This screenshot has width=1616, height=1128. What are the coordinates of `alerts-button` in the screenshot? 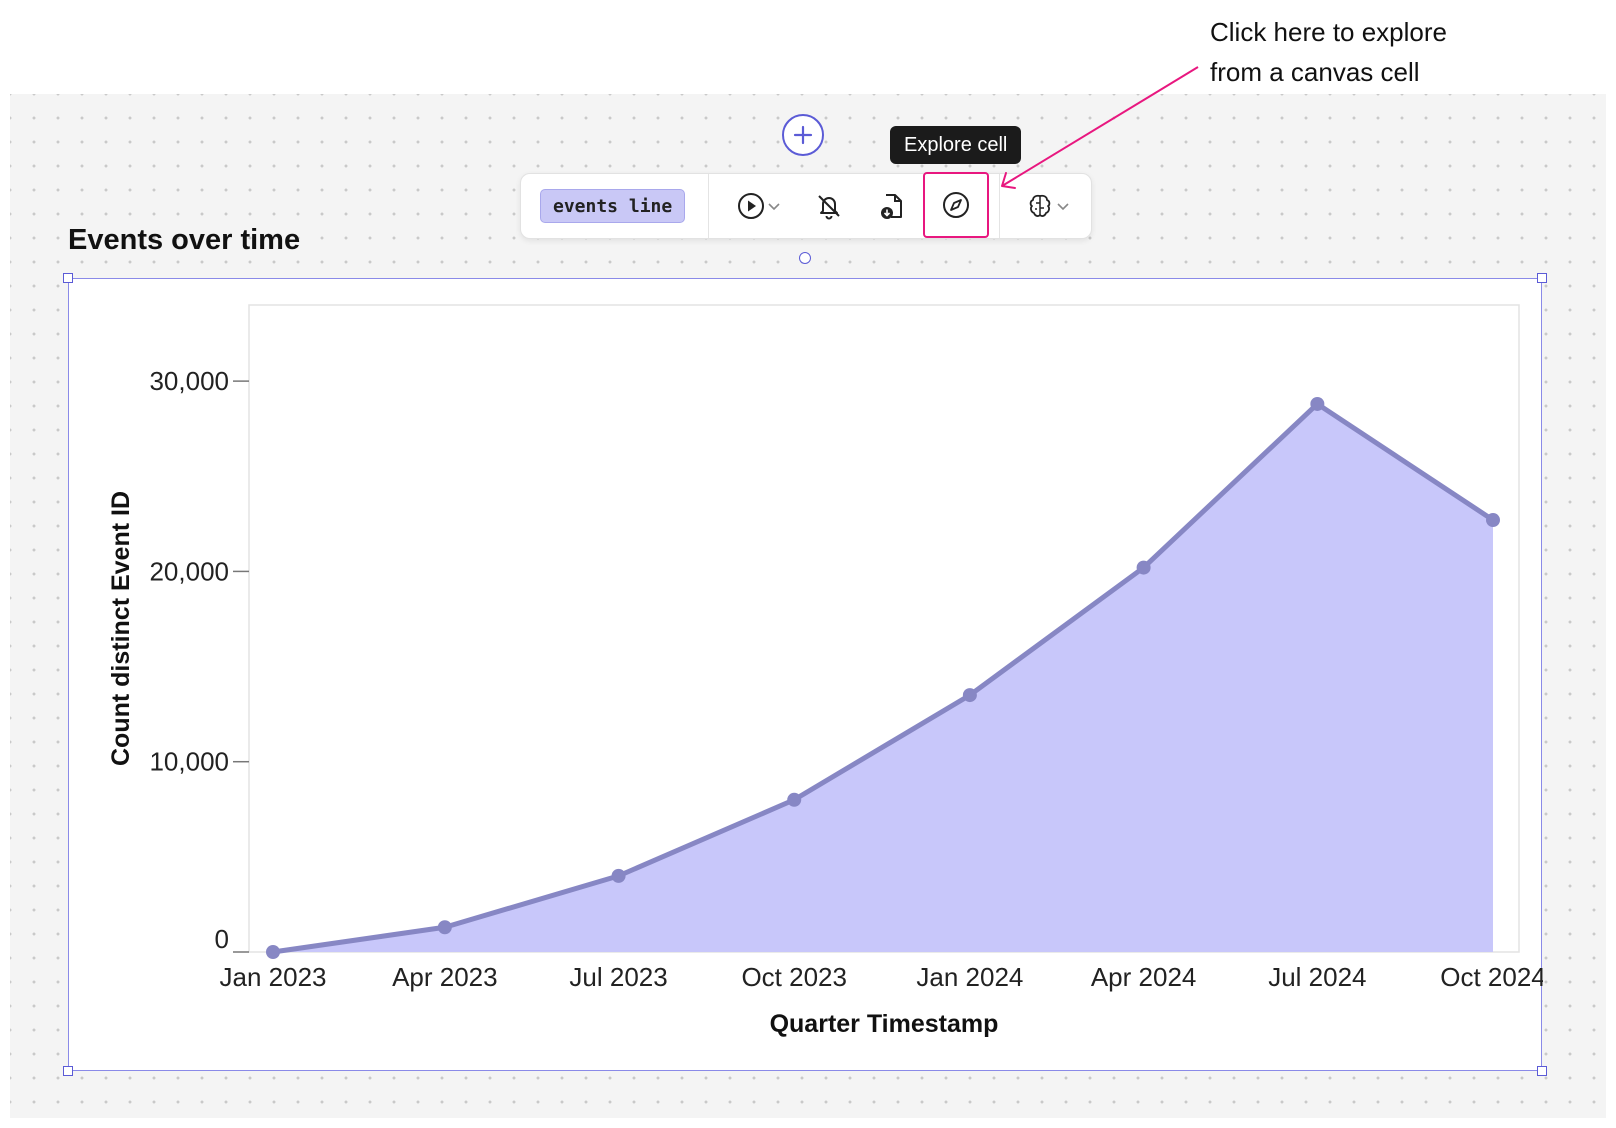 It's located at (829, 206).